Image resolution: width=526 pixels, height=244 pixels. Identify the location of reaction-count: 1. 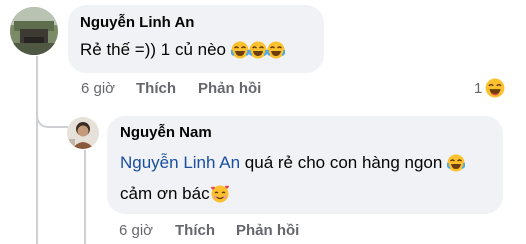
(478, 88).